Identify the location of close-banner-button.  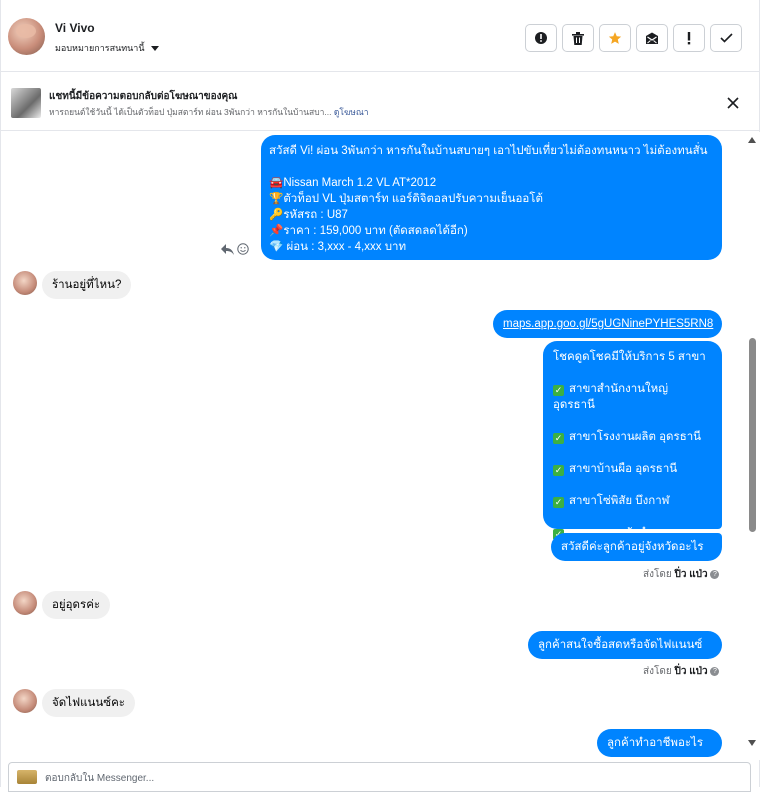
(733, 103).